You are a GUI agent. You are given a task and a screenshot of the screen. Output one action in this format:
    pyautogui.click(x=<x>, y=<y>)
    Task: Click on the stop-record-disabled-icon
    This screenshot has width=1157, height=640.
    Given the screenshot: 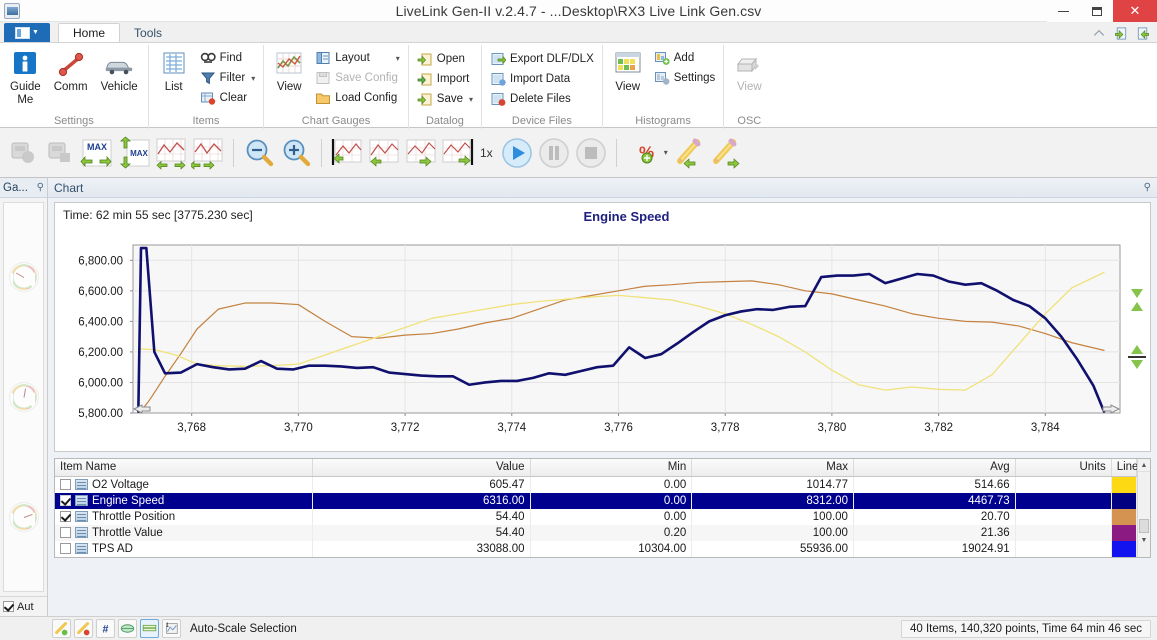 What is the action you would take?
    pyautogui.click(x=60, y=153)
    